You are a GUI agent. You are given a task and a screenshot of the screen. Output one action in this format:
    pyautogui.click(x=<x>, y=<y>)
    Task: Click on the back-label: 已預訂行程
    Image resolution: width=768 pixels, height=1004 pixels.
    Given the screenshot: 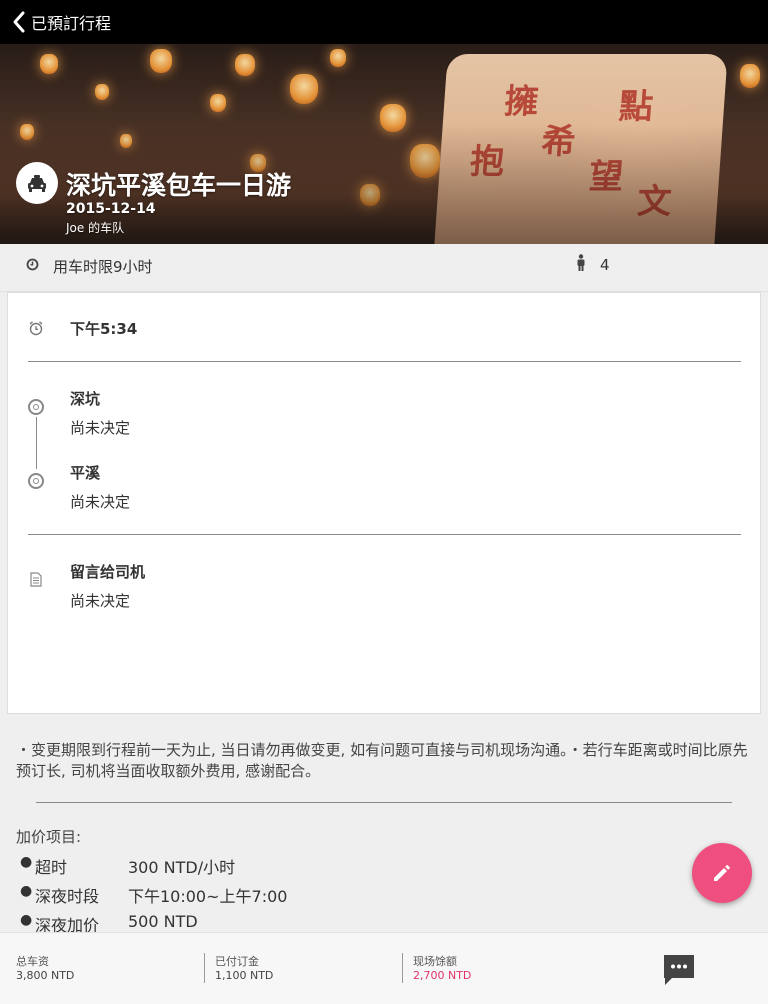 What is the action you would take?
    pyautogui.click(x=71, y=23)
    